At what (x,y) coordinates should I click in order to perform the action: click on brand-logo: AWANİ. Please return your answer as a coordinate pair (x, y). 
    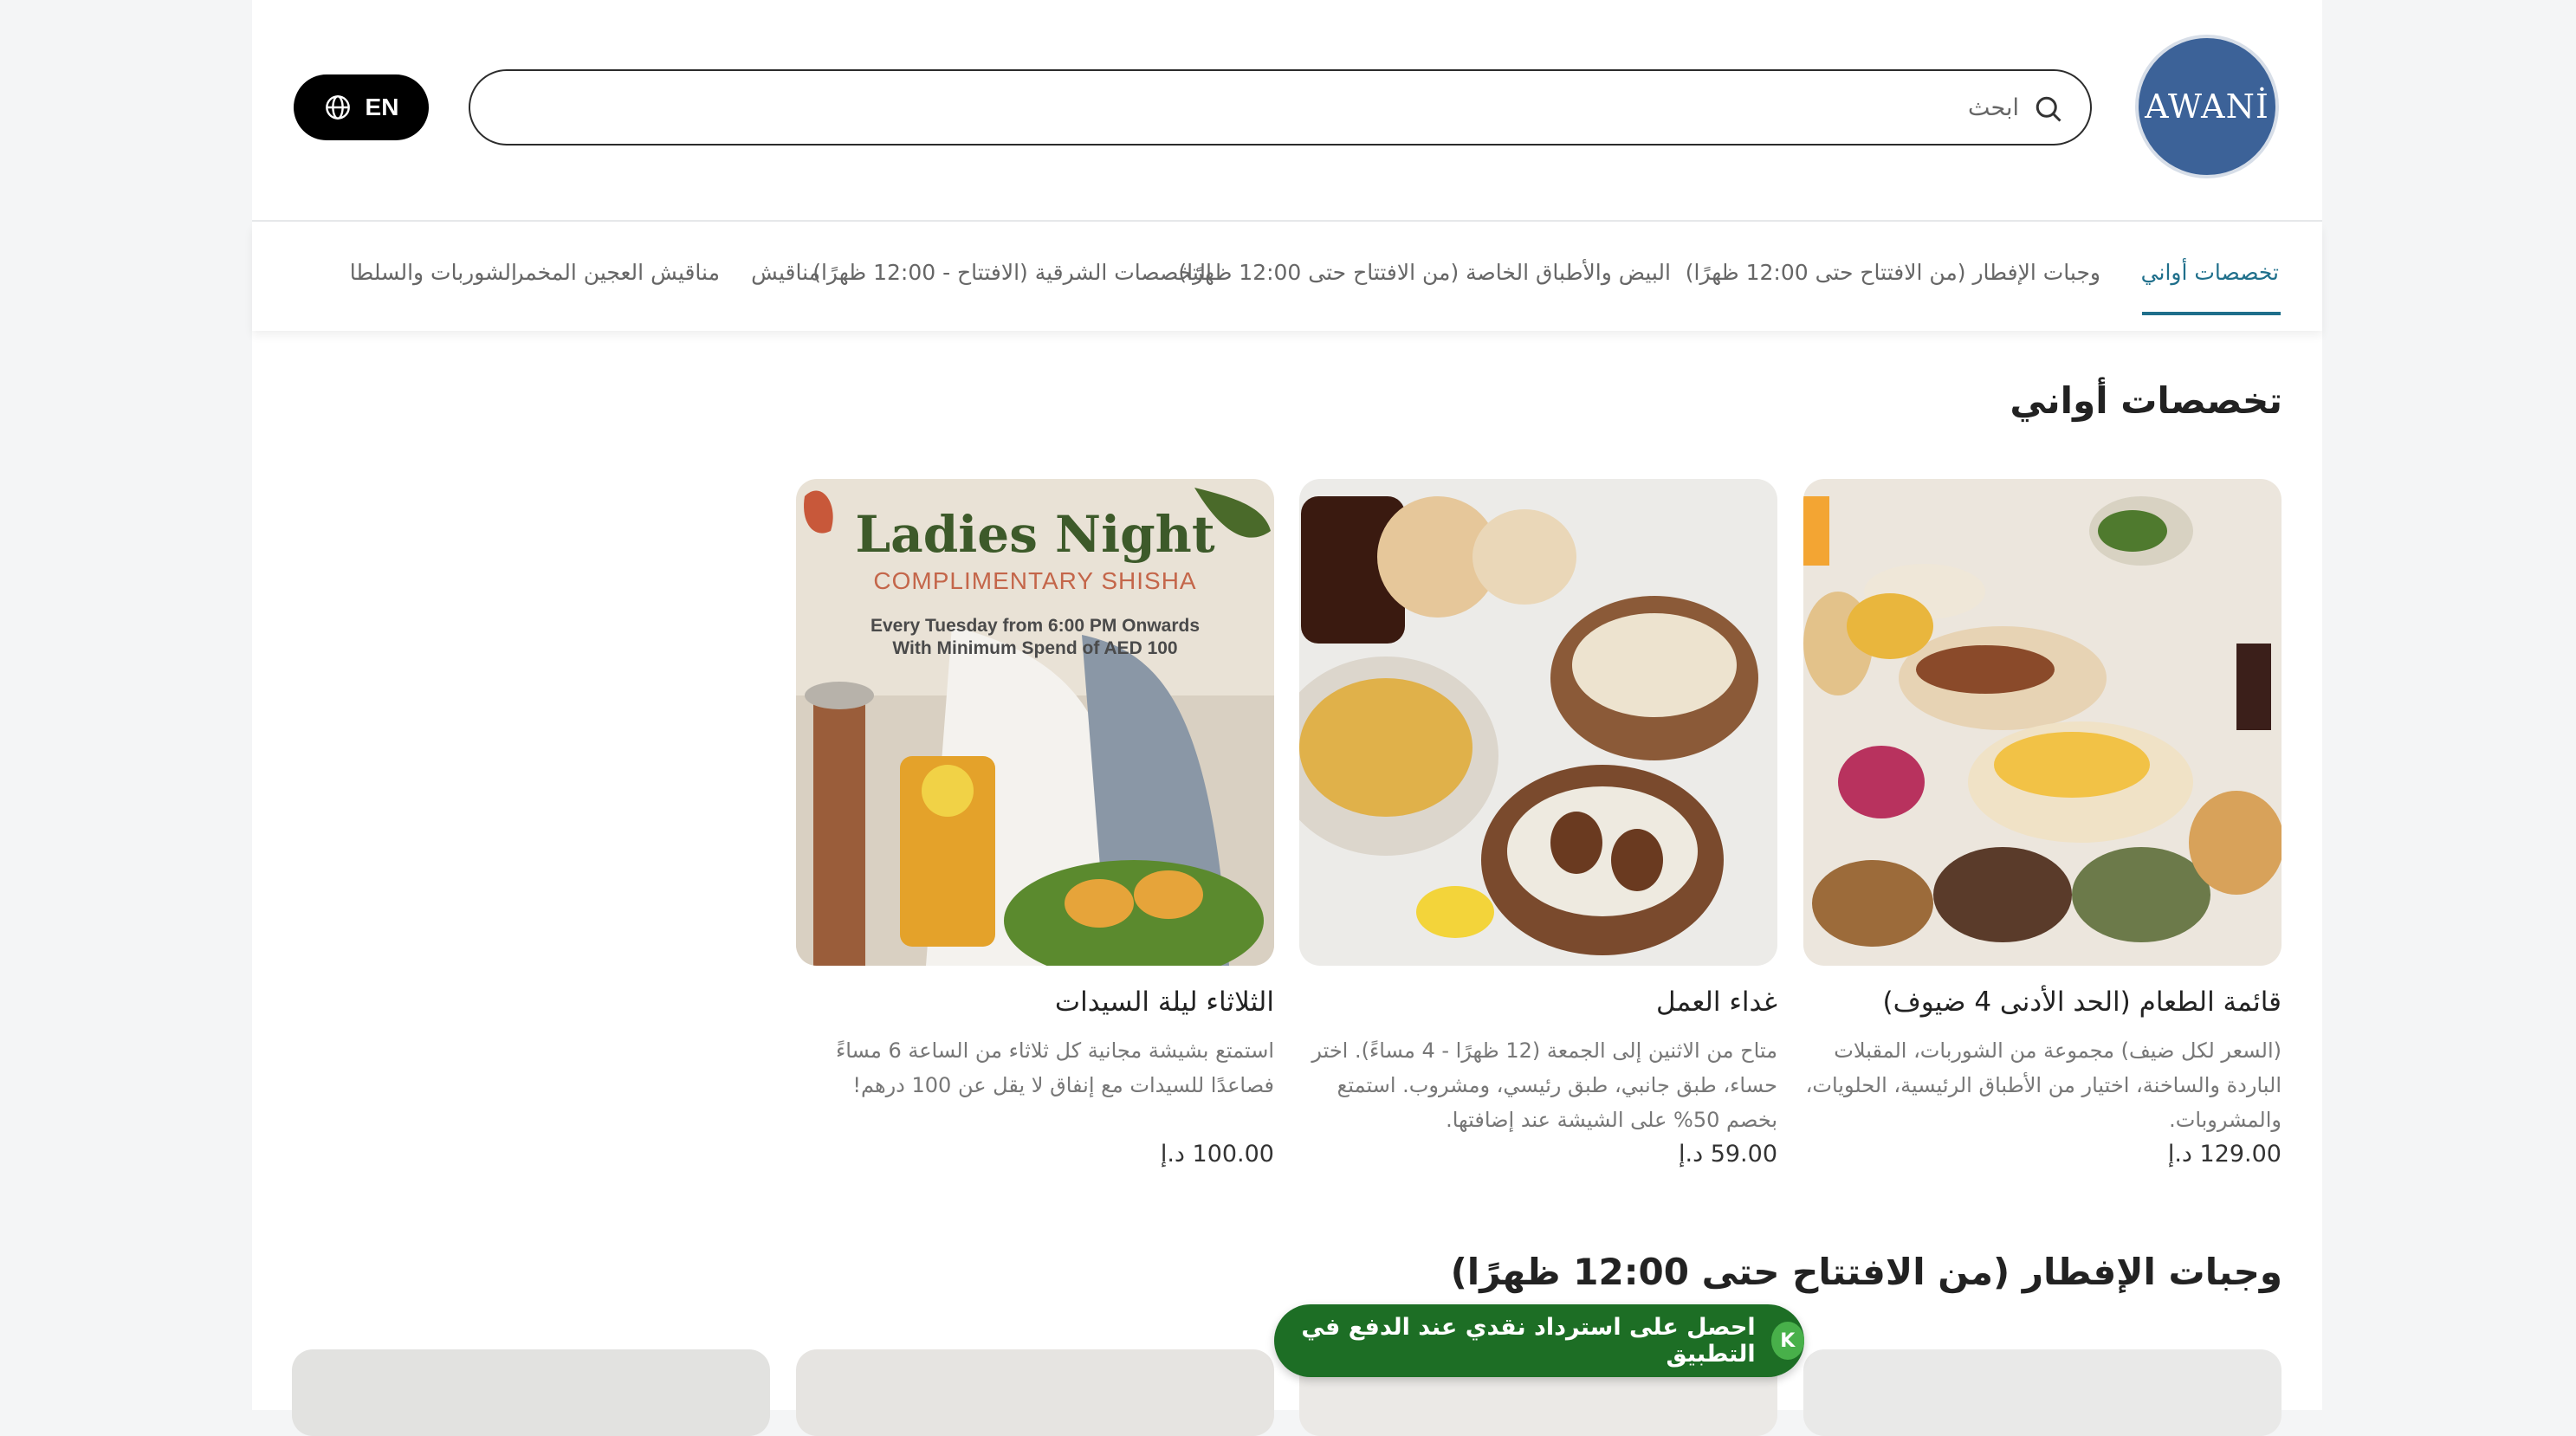
    Looking at the image, I should click on (2207, 107).